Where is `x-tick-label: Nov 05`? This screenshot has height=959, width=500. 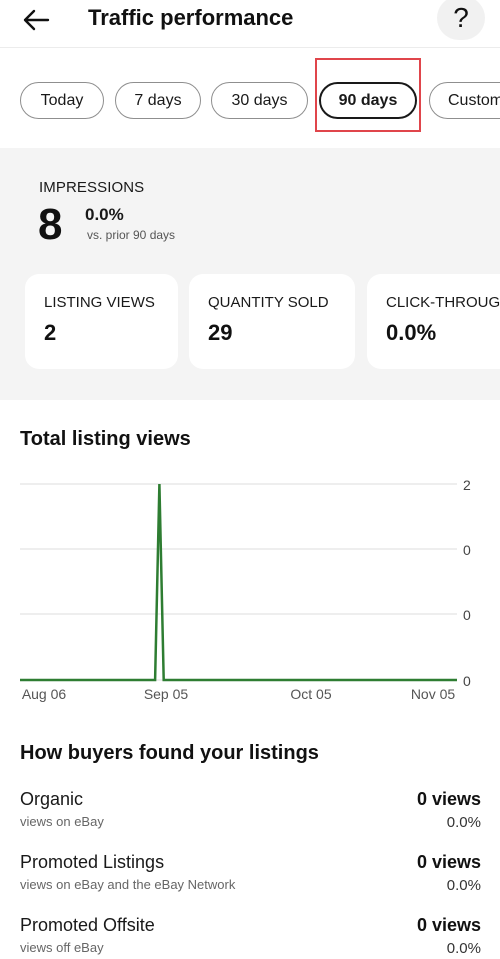
x-tick-label: Nov 05 is located at coordinates (433, 694).